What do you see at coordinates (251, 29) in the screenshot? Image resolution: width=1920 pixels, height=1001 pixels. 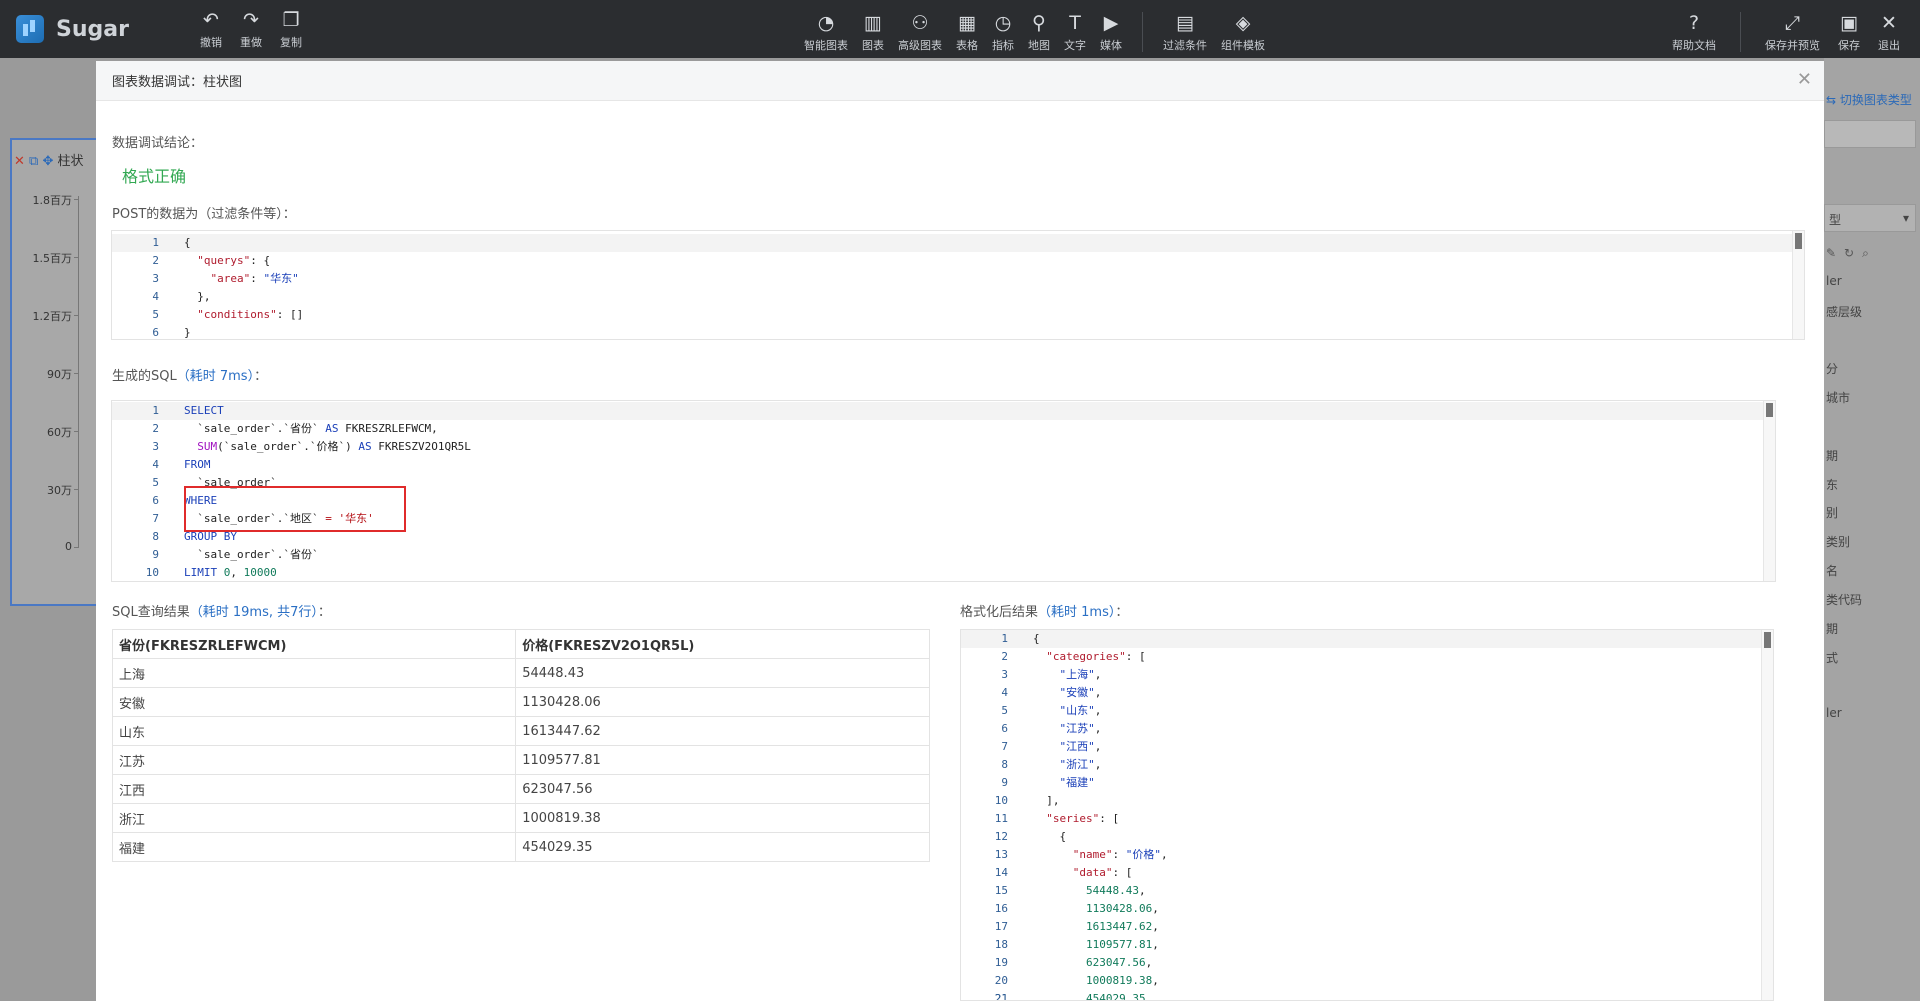 I see `toolbar-button-redo: ↷ 重做` at bounding box center [251, 29].